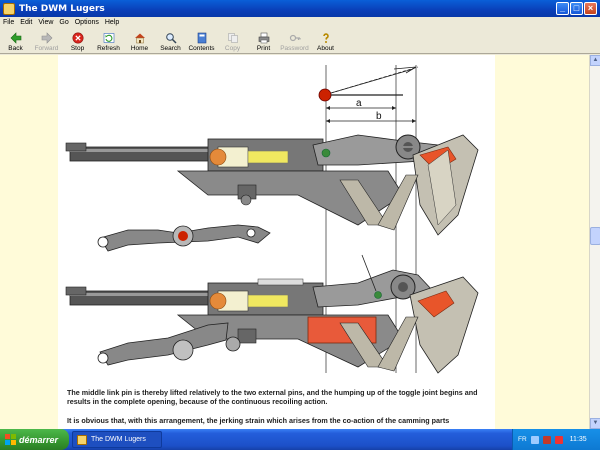 The height and width of the screenshot is (450, 600). I want to click on home-button: Home, so click(139, 41).